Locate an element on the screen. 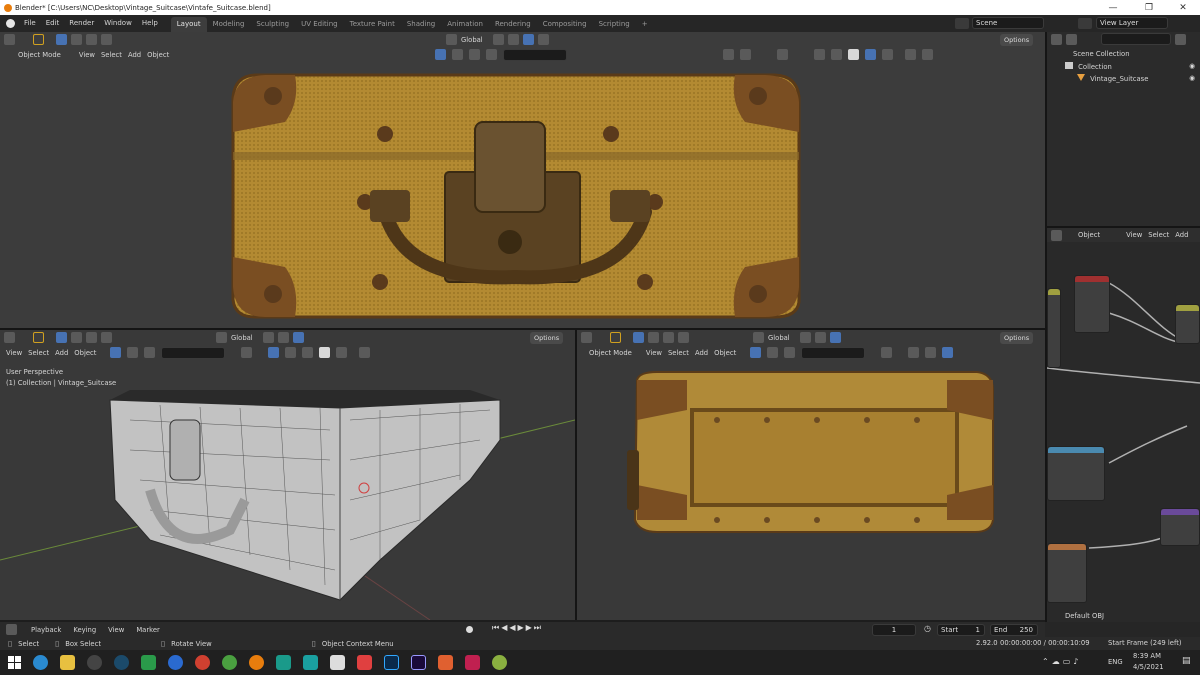  windows-start-icon is located at coordinates (14, 662).